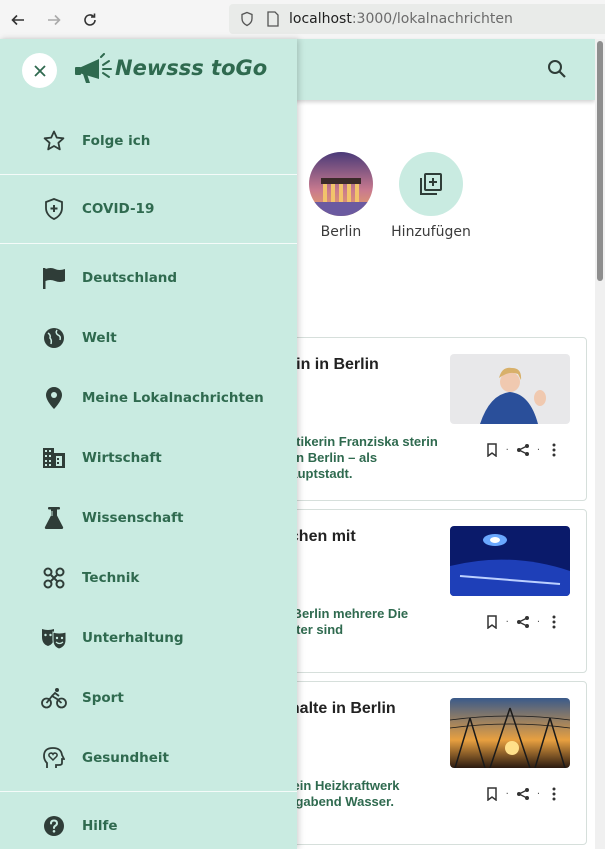 This screenshot has height=849, width=605. What do you see at coordinates (133, 638) in the screenshot?
I see `drawer-item-label: Unterhaltung` at bounding box center [133, 638].